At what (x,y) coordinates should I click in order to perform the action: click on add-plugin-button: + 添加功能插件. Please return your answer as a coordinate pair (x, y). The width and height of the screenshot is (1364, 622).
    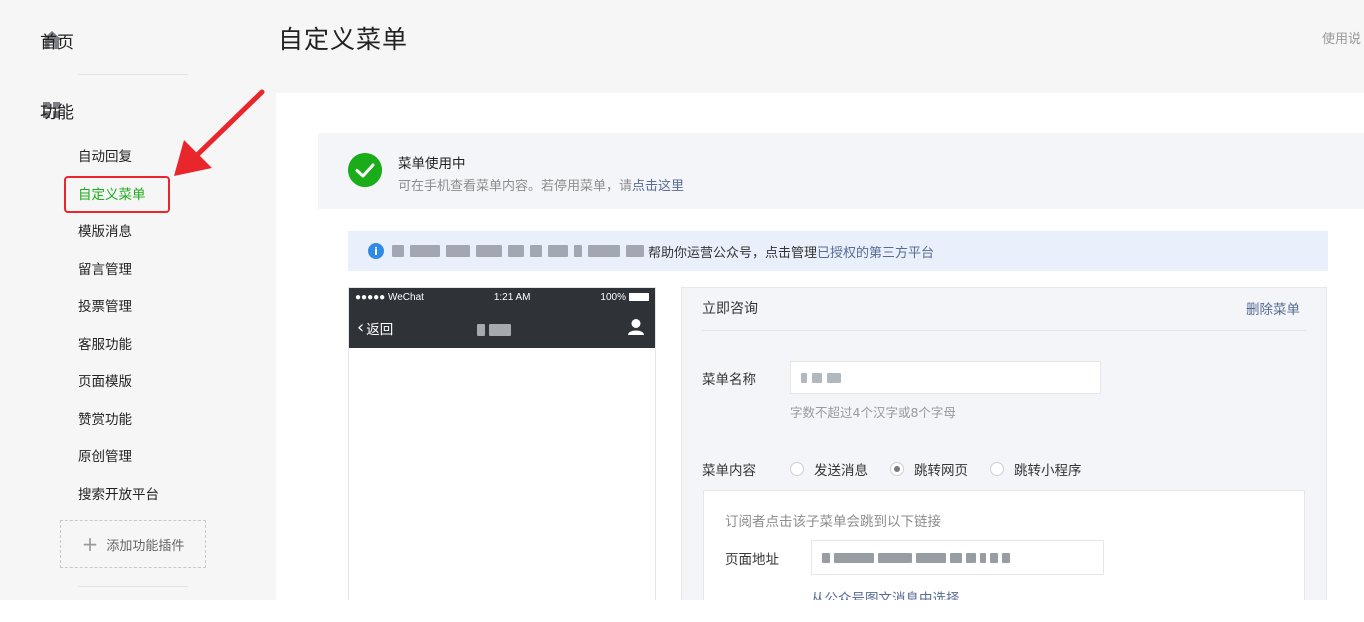
    Looking at the image, I should click on (133, 544).